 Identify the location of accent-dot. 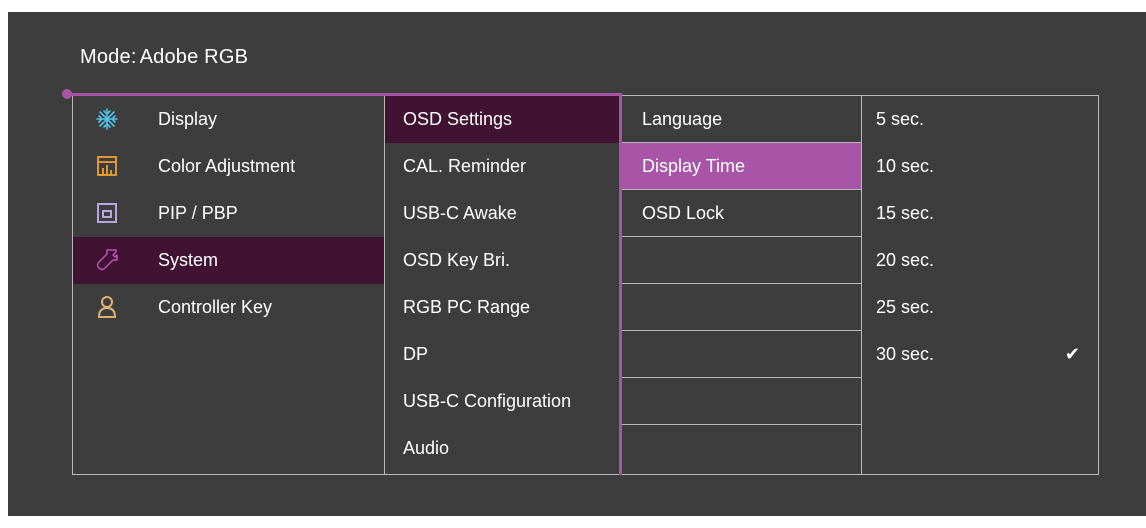
(67, 94).